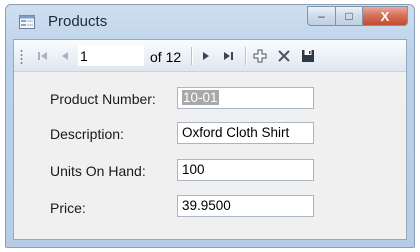 This screenshot has height=252, width=420. Describe the element at coordinates (236, 132) in the screenshot. I see `description-value: Oxford Cloth Shirt` at that location.